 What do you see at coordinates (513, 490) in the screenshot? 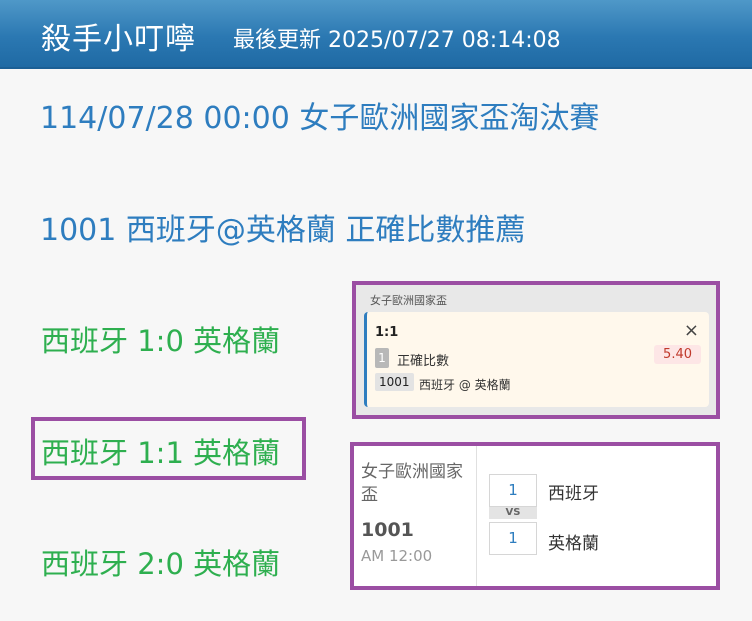
I see `home-score-box: 1` at bounding box center [513, 490].